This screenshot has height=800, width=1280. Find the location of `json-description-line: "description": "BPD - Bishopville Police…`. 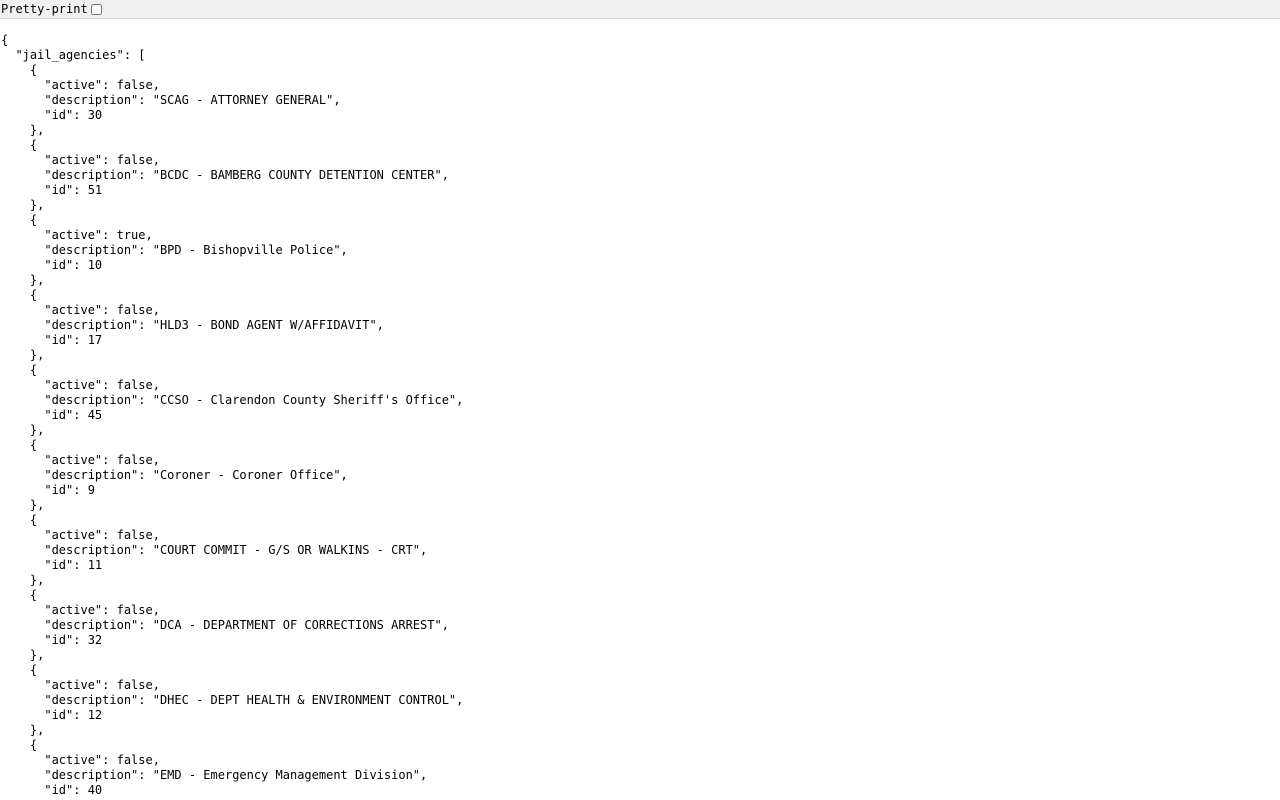

json-description-line: "description": "BPD - Bishopville Police… is located at coordinates (174, 250).